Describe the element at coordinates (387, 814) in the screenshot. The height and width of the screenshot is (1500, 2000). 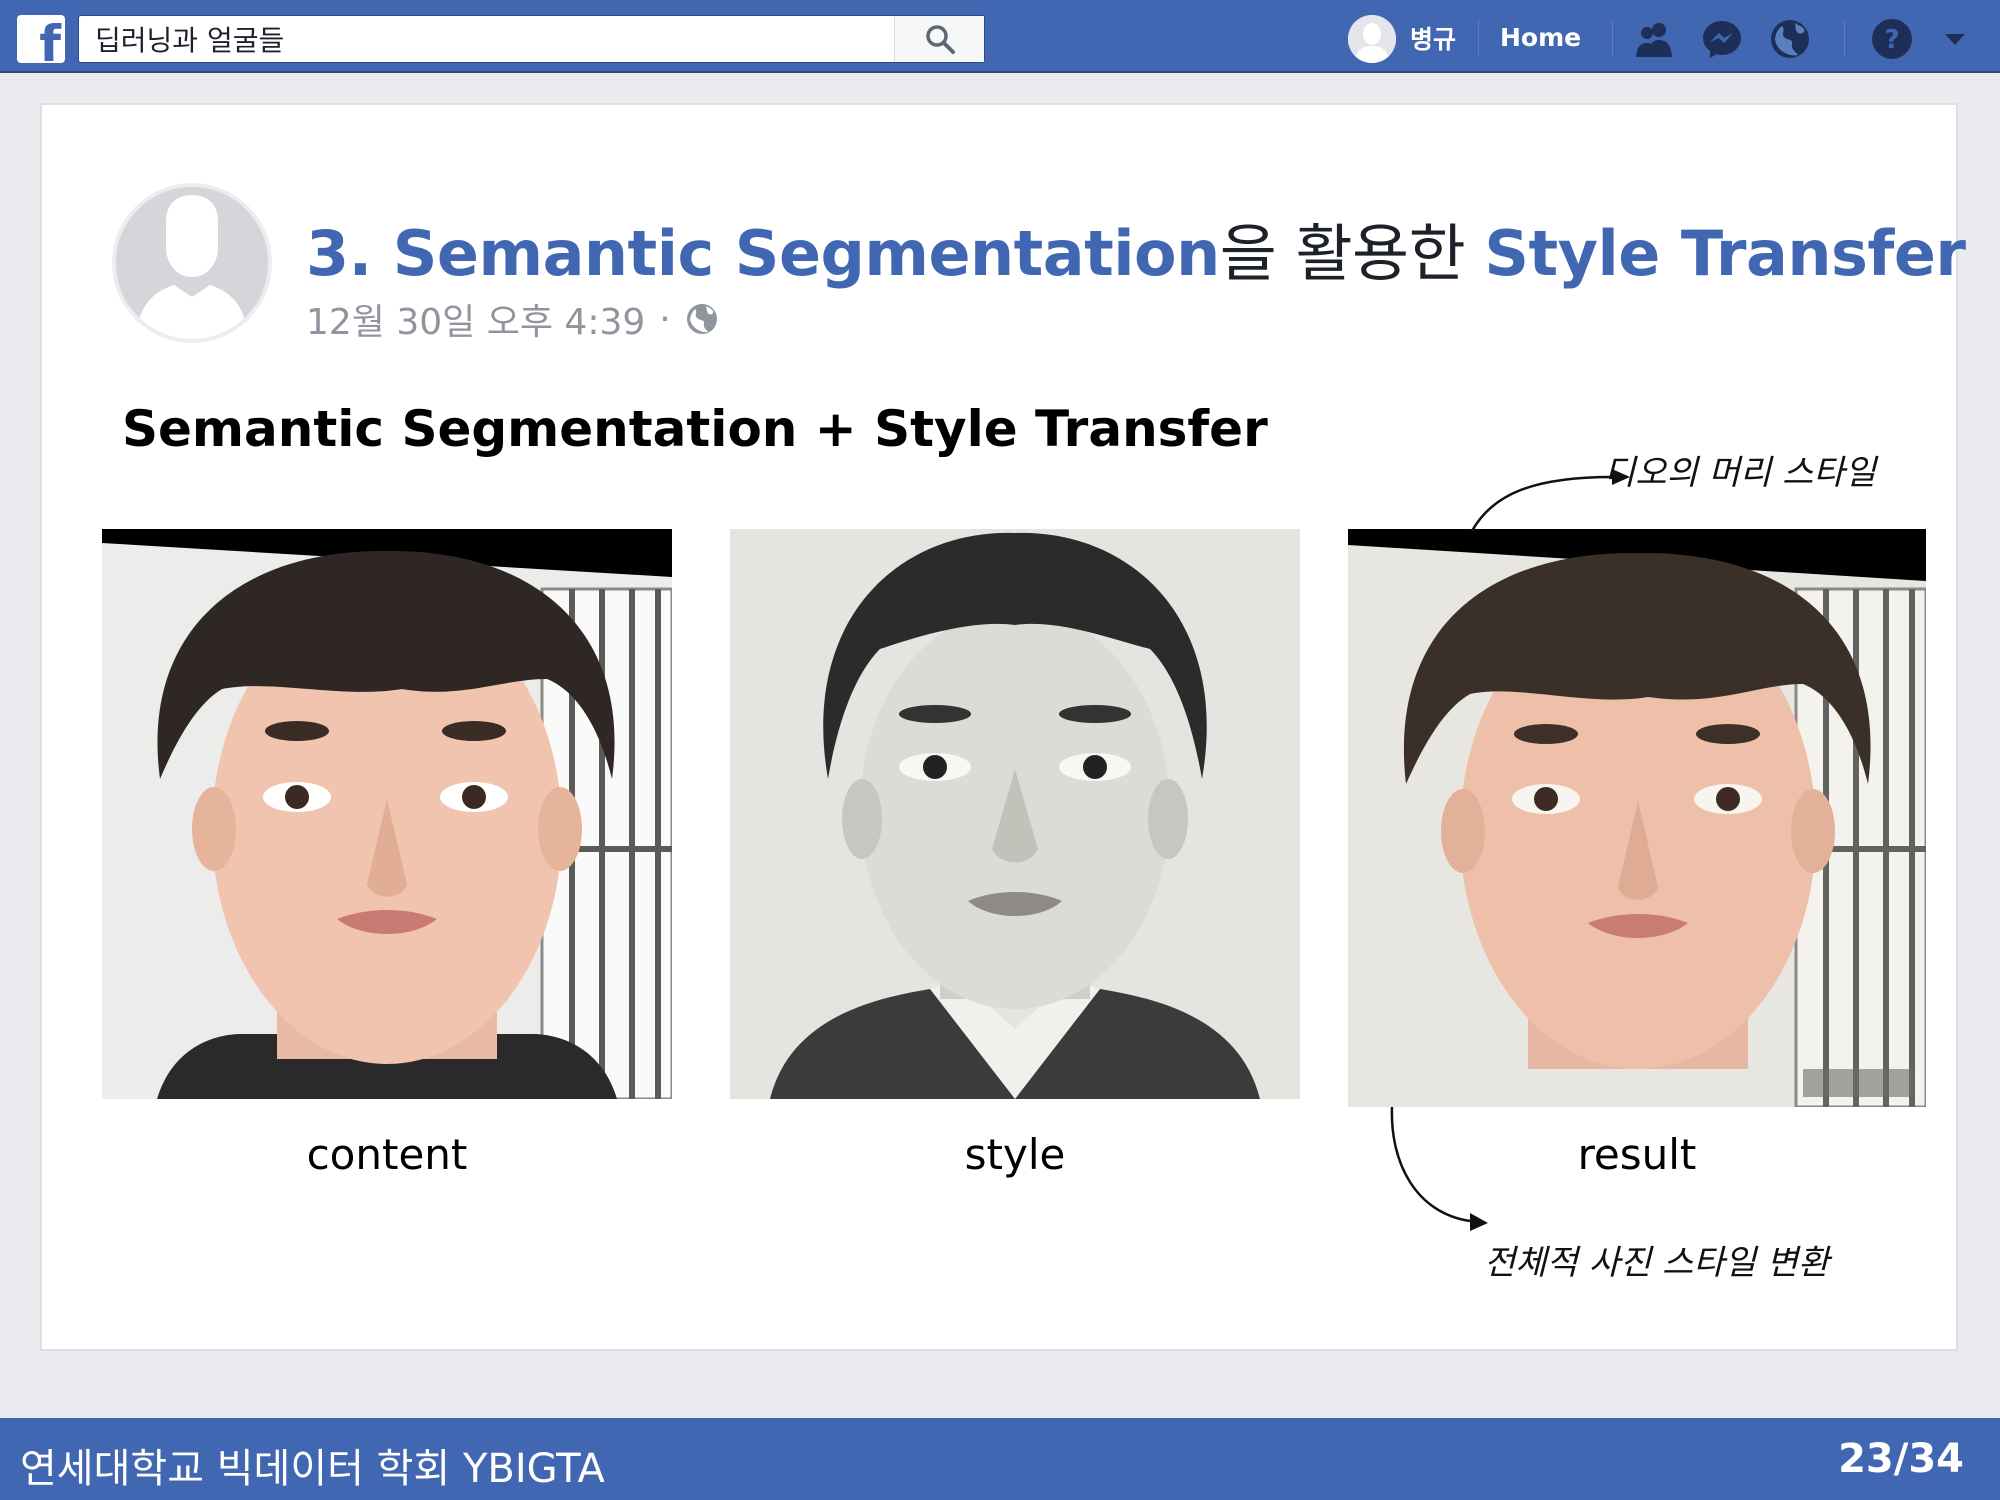
I see `content-photo` at that location.